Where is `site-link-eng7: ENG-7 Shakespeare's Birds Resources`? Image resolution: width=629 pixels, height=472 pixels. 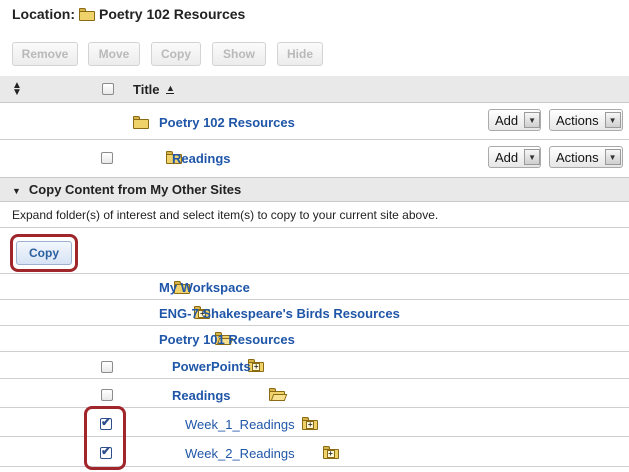 site-link-eng7: ENG-7 Shakespeare's Birds Resources is located at coordinates (279, 313).